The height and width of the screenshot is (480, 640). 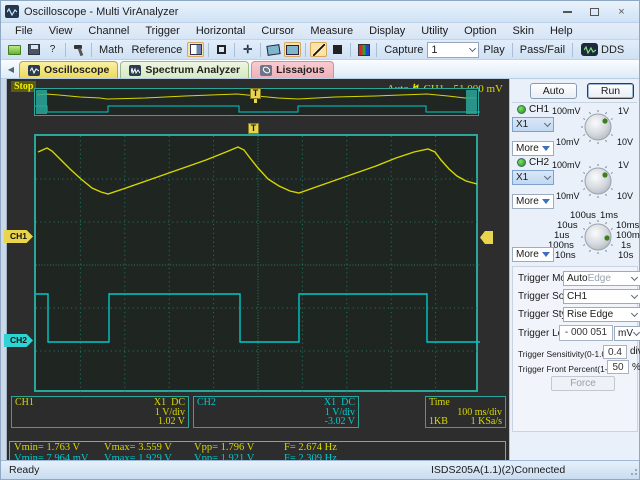 I want to click on ch2-knob-label-100mv: 100mV, so click(x=566, y=165).